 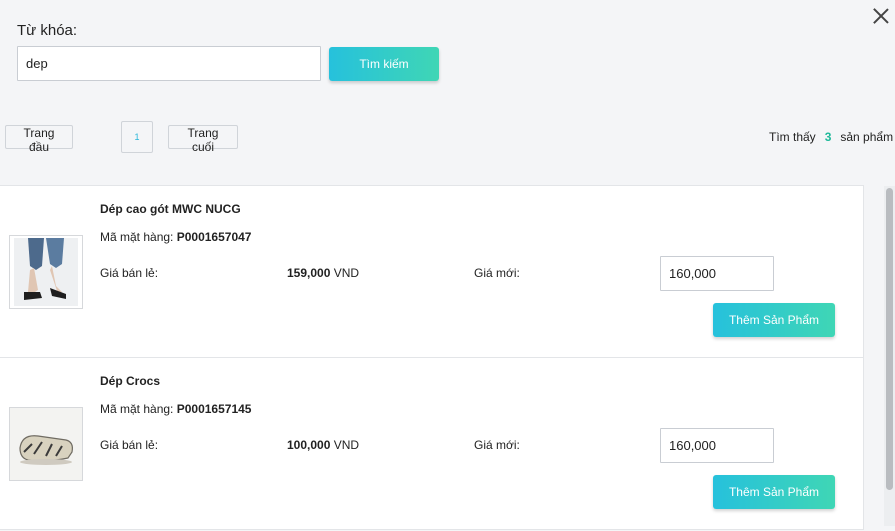 I want to click on results-scrollbar, so click(x=889, y=356).